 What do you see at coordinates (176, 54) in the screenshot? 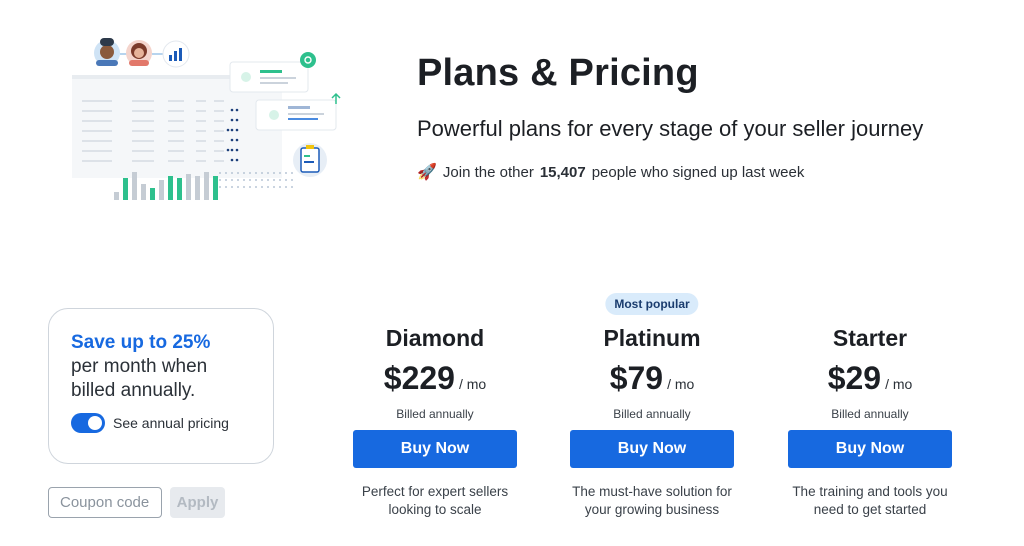
I see `bar-chart-icon` at bounding box center [176, 54].